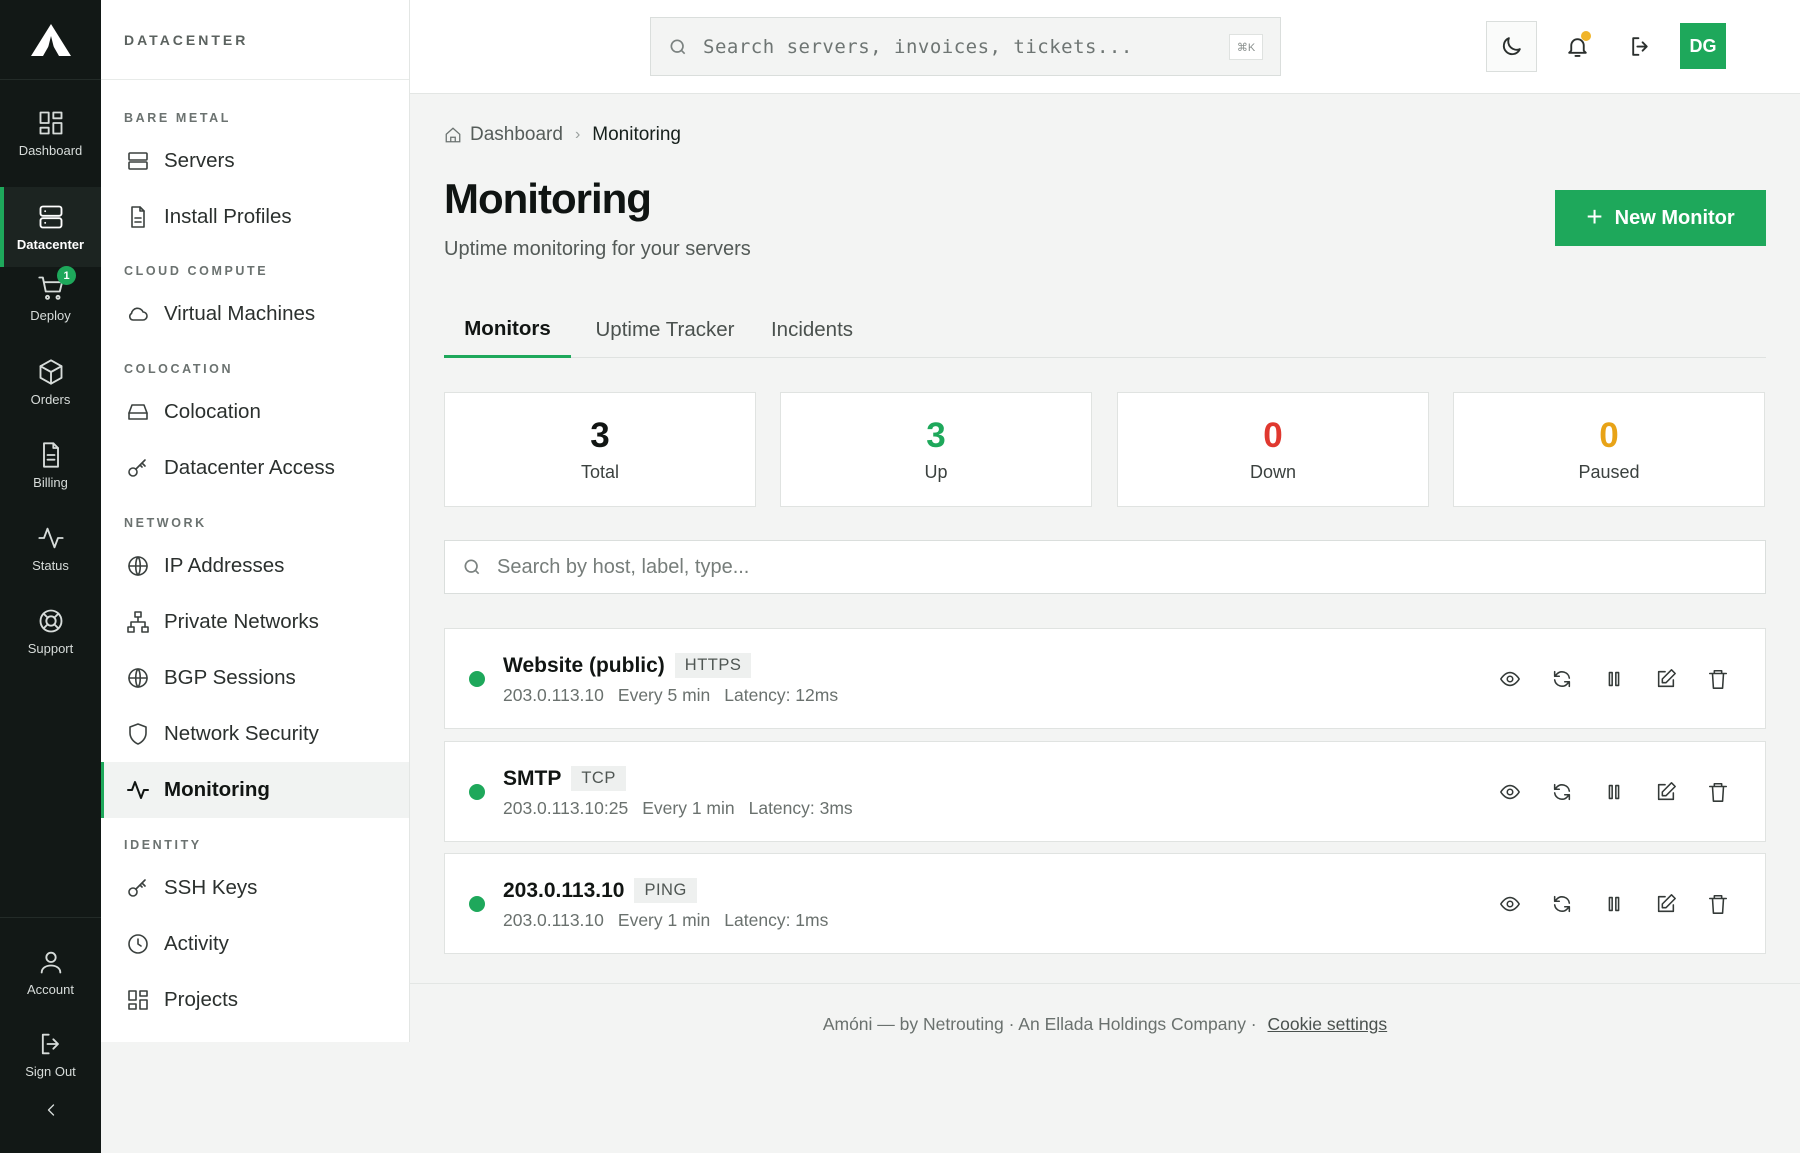 Image resolution: width=1800 pixels, height=1153 pixels. I want to click on rail-item-billing: Billing, so click(50, 465).